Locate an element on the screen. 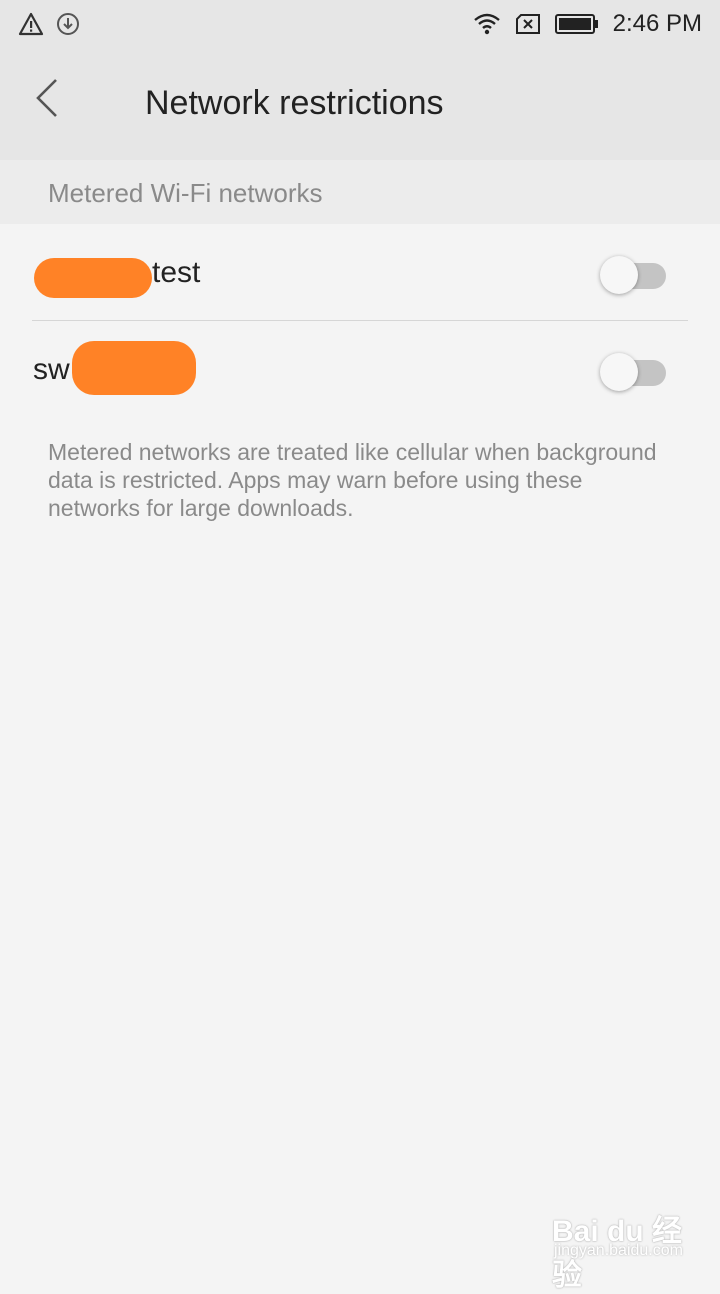 The width and height of the screenshot is (720, 1294). network-name: sw is located at coordinates (51, 369).